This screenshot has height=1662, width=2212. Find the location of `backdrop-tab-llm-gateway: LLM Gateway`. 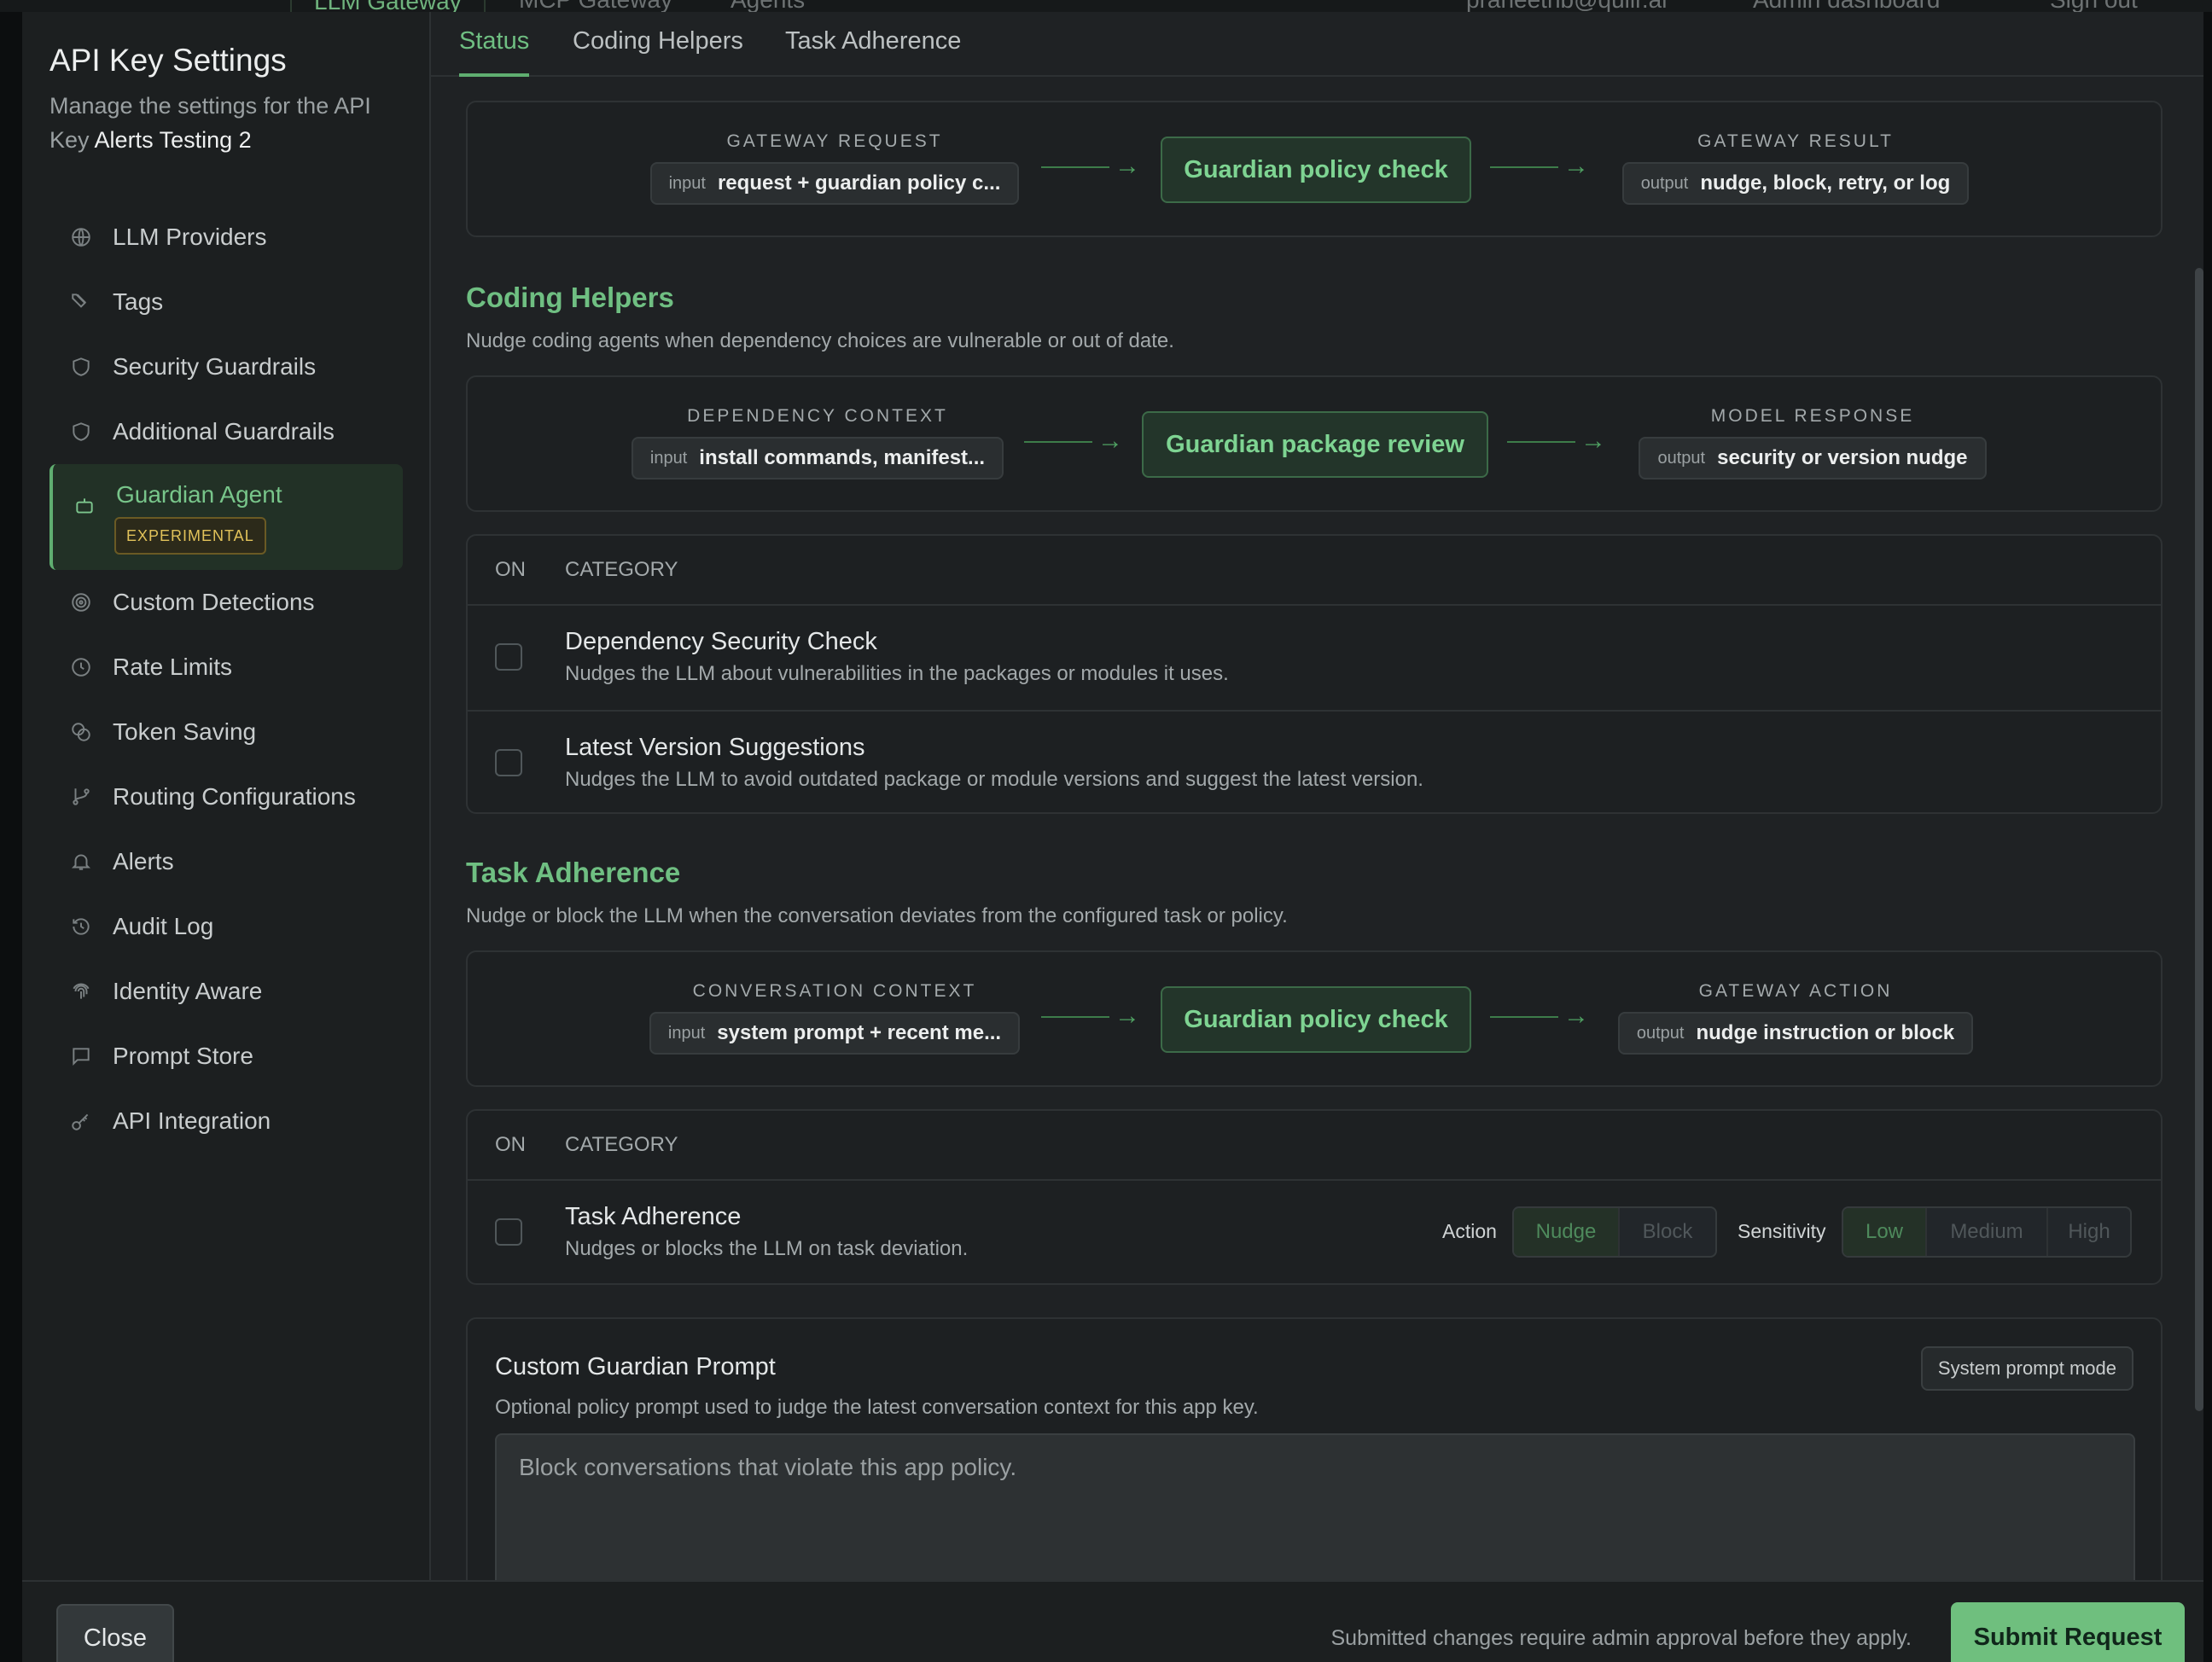

backdrop-tab-llm-gateway: LLM Gateway is located at coordinates (388, 6).